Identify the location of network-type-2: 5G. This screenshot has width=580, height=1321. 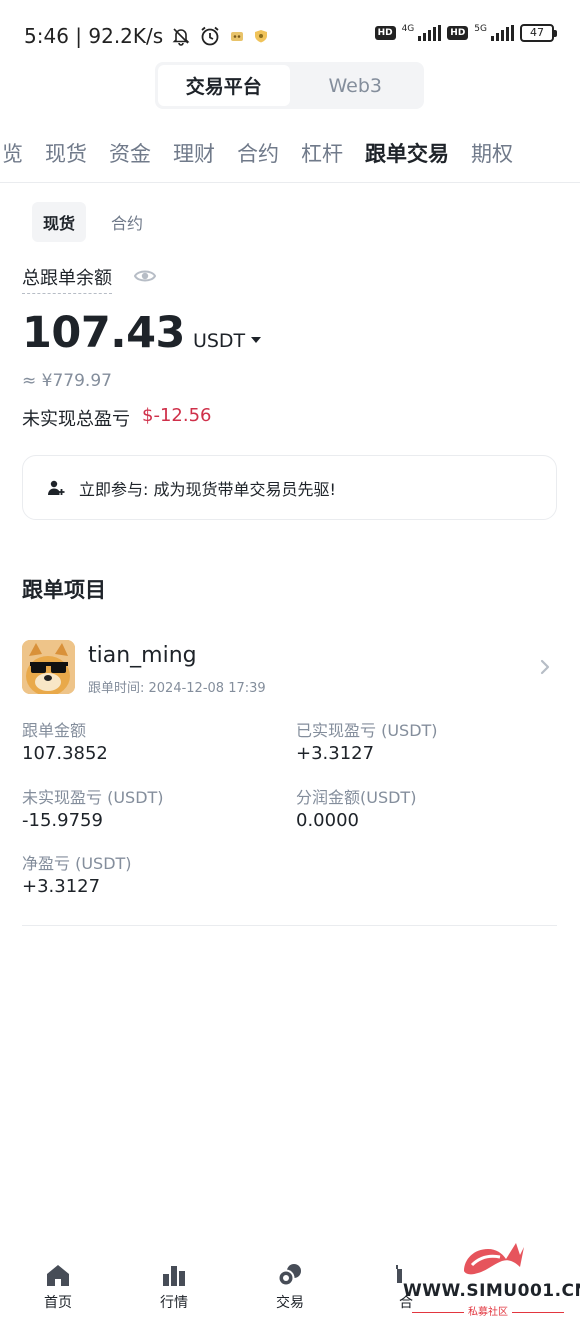
(480, 29).